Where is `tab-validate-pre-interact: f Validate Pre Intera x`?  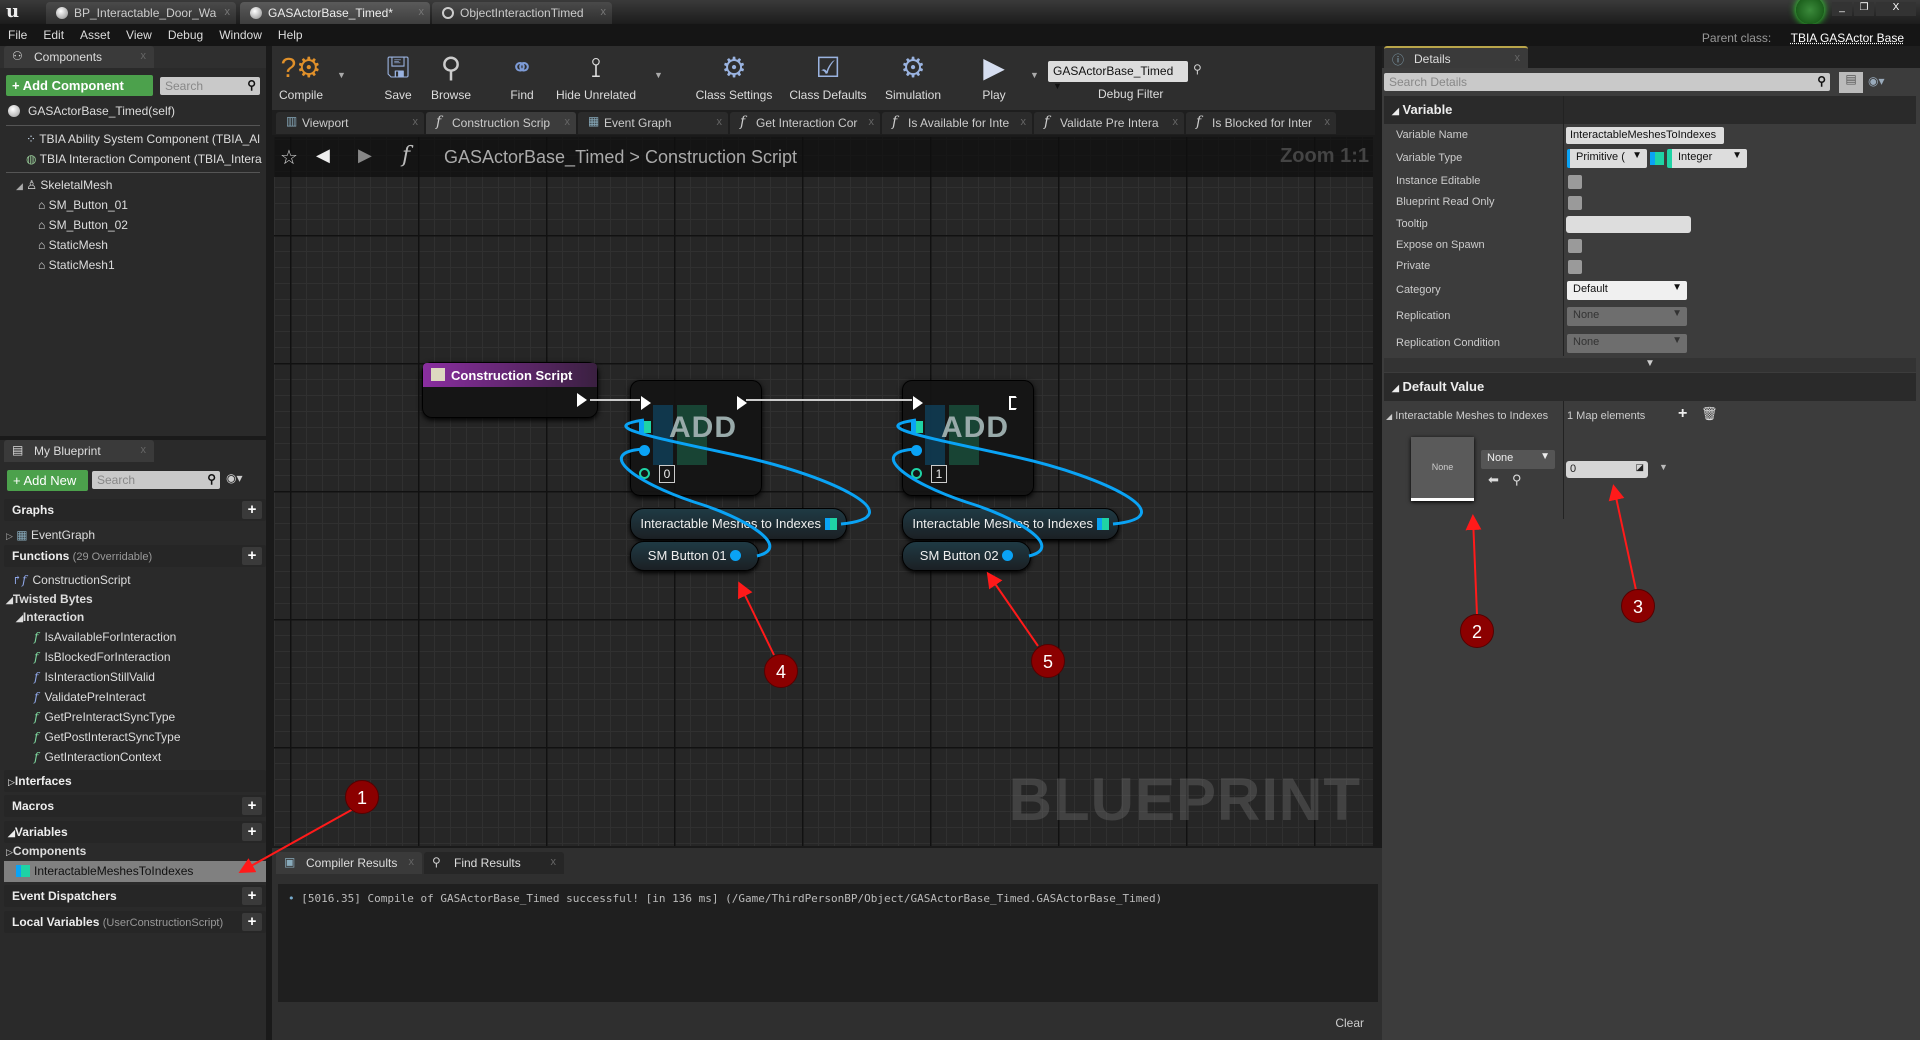
tab-validate-pre-interact: f Validate Pre Intera x is located at coordinates (1109, 123).